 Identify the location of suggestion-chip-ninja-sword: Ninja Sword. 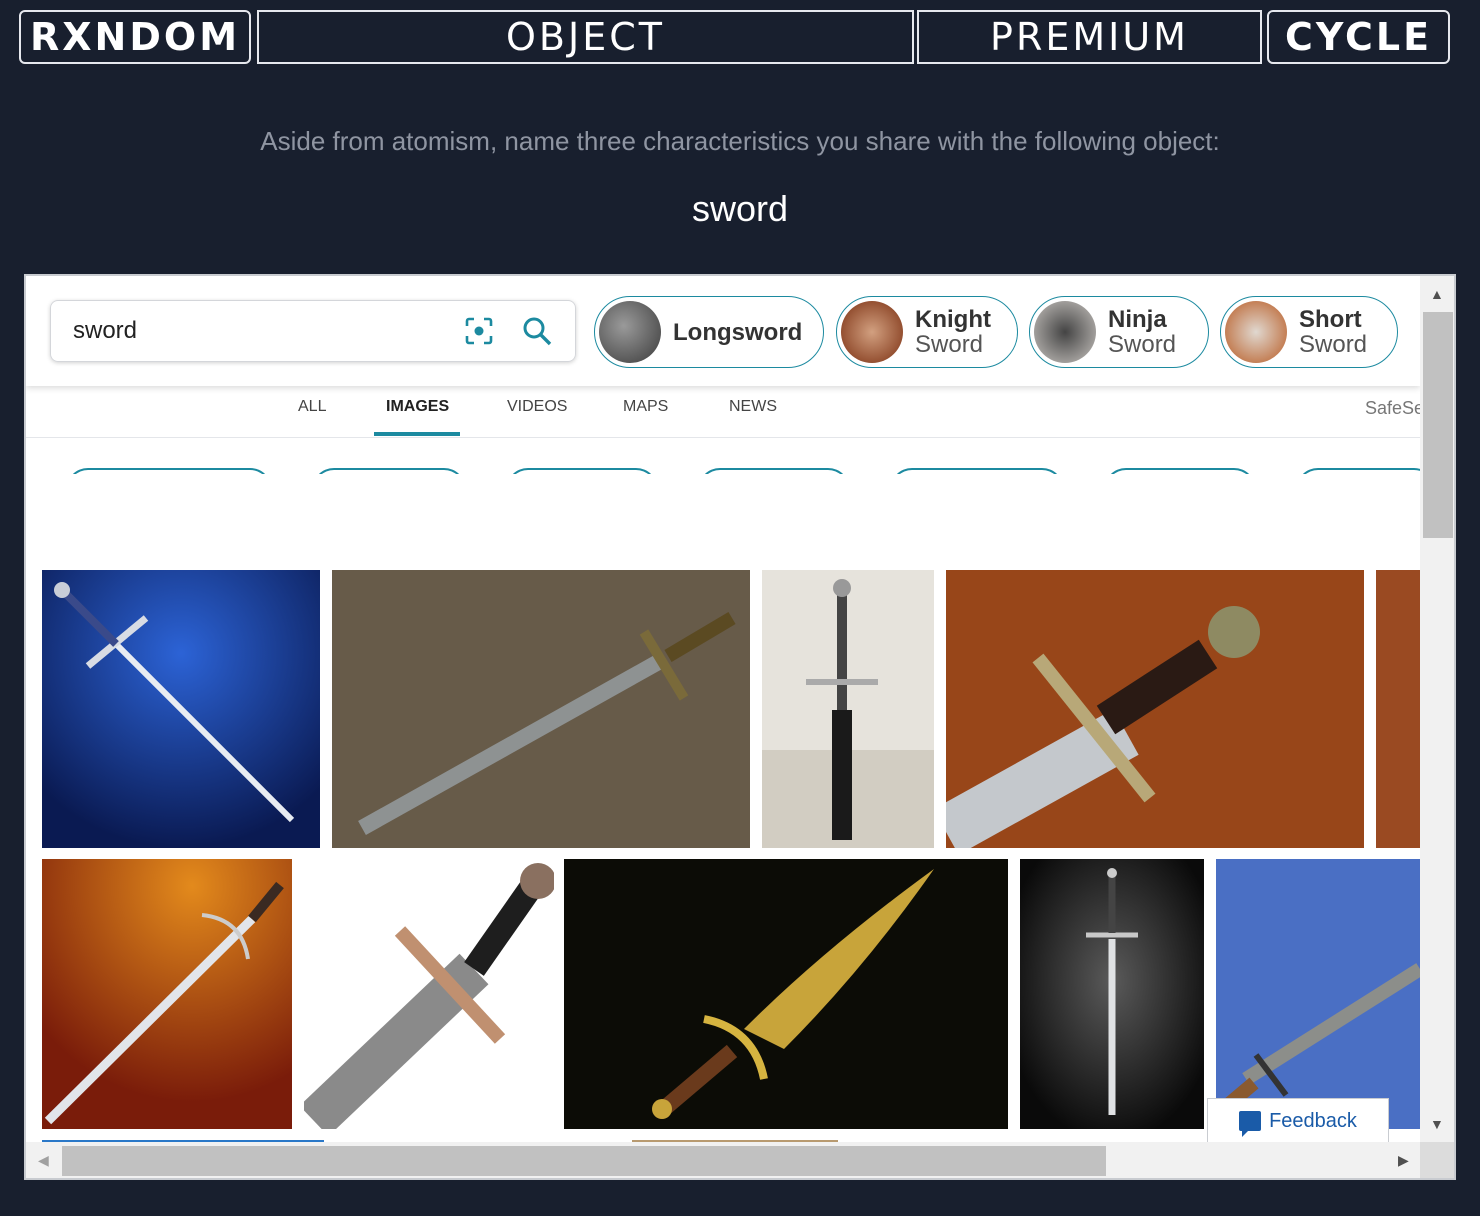
(1119, 332).